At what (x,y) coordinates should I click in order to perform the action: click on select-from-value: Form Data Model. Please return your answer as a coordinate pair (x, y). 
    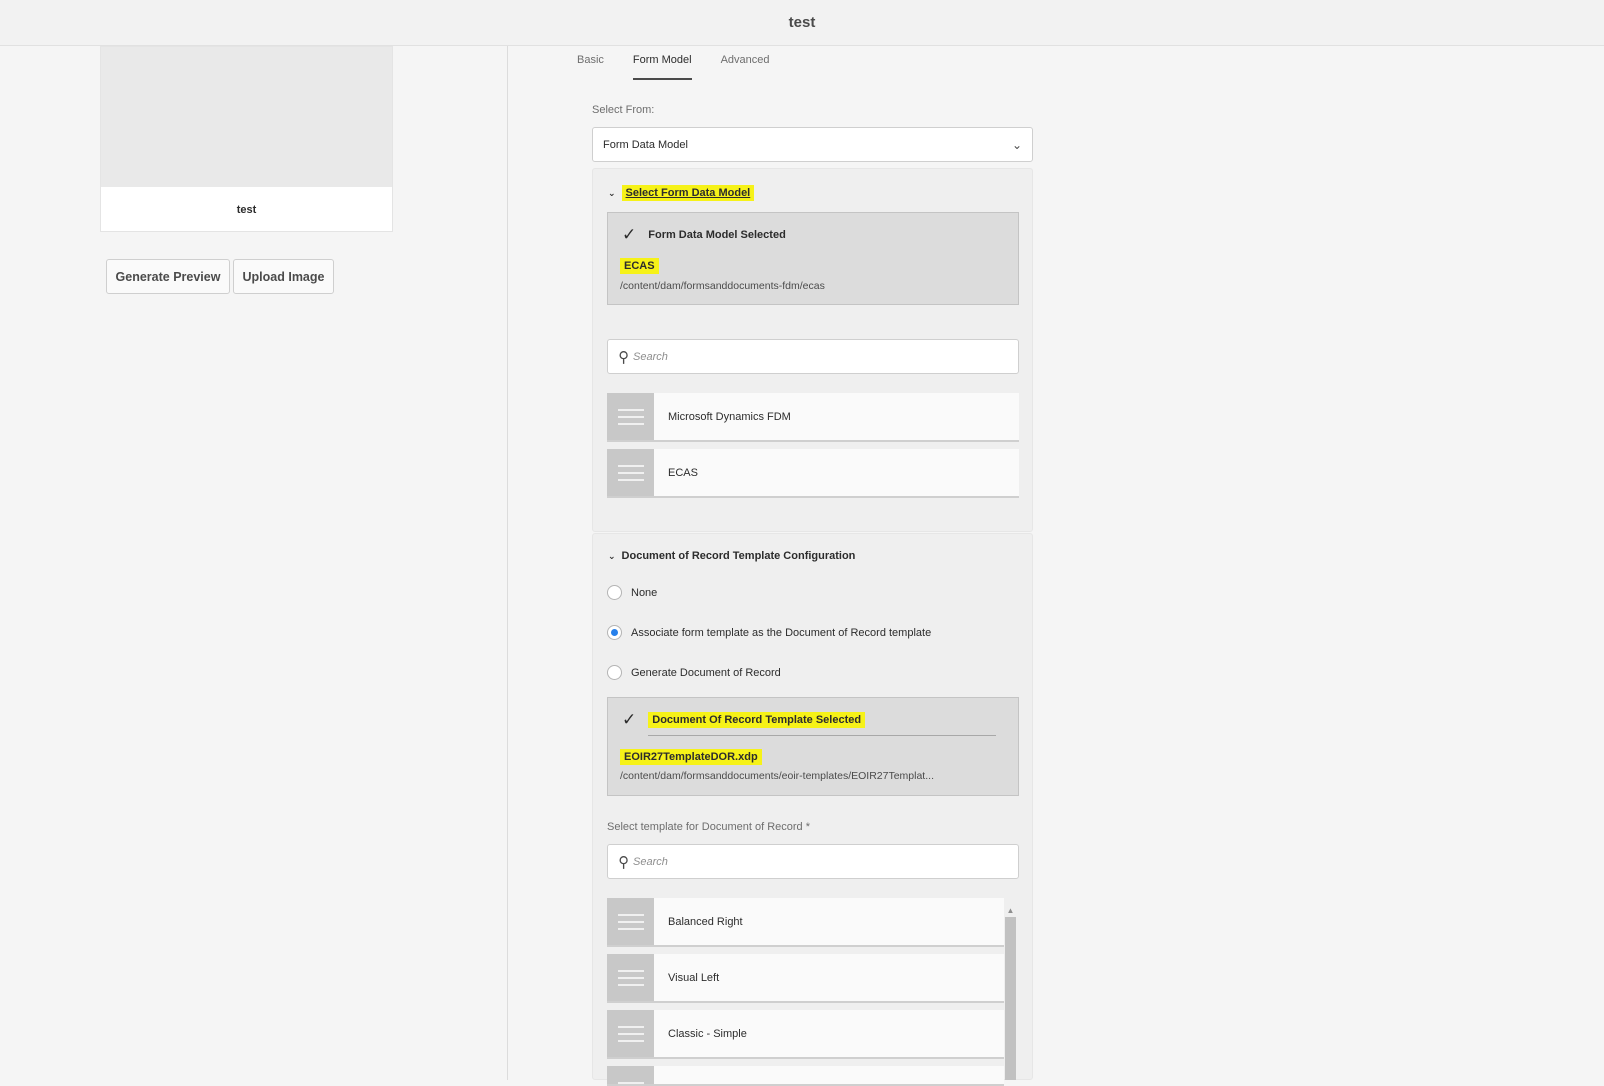
    Looking at the image, I should click on (645, 144).